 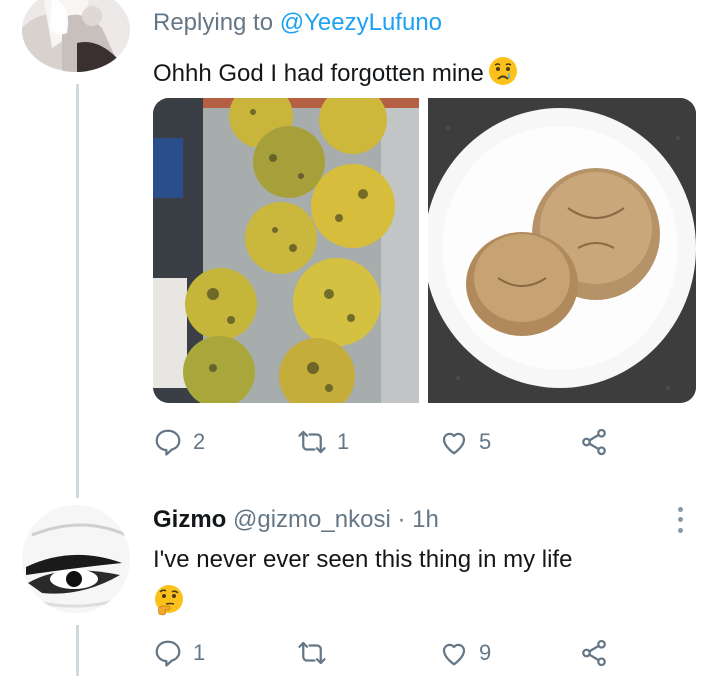 I want to click on reply-button: 2, so click(x=179, y=442).